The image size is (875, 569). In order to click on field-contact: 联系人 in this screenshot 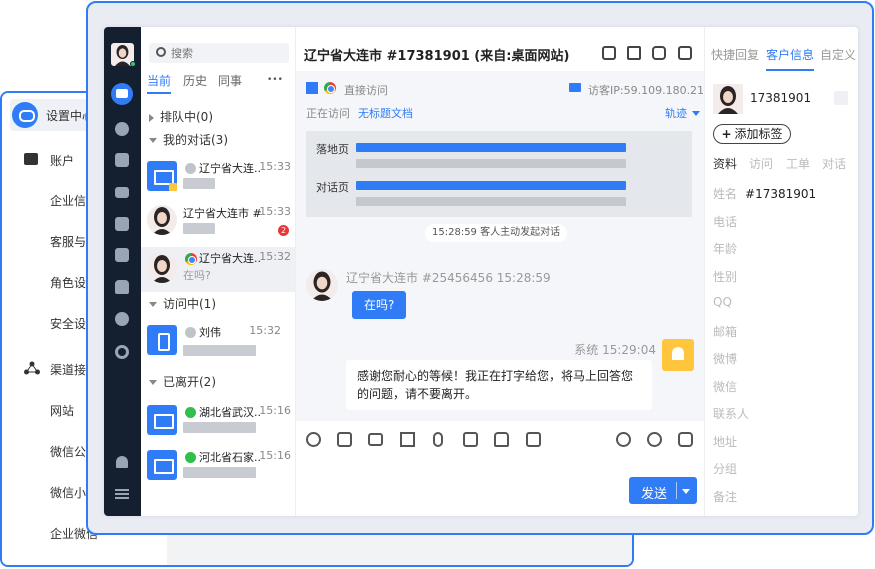, I will do `click(731, 413)`.